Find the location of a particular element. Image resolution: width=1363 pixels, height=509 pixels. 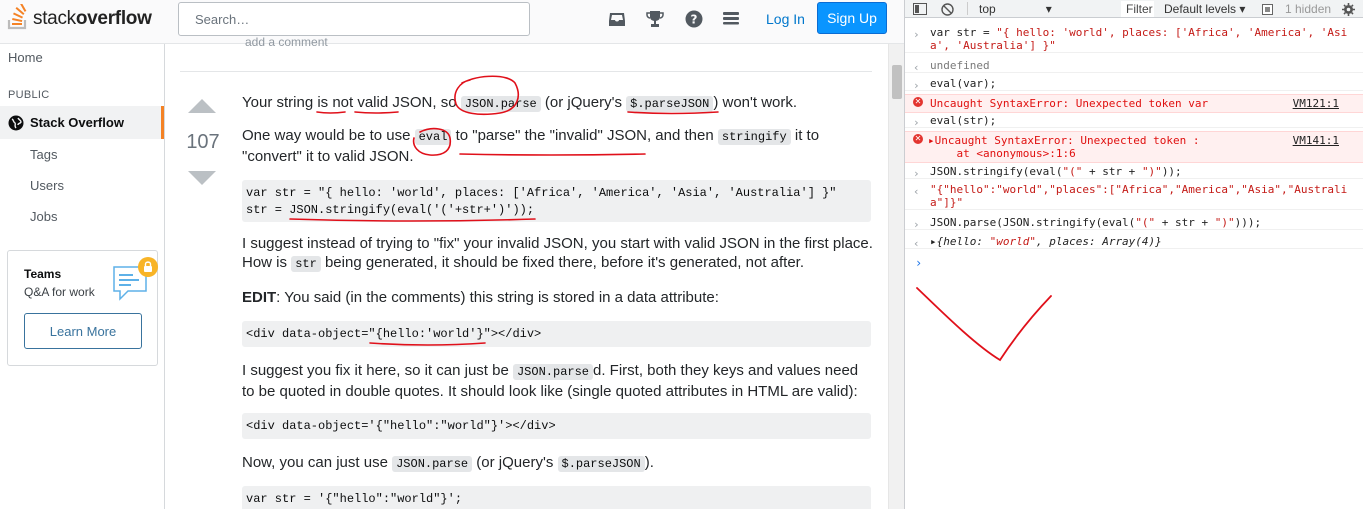

result-object: {hello: is located at coordinates (963, 241).